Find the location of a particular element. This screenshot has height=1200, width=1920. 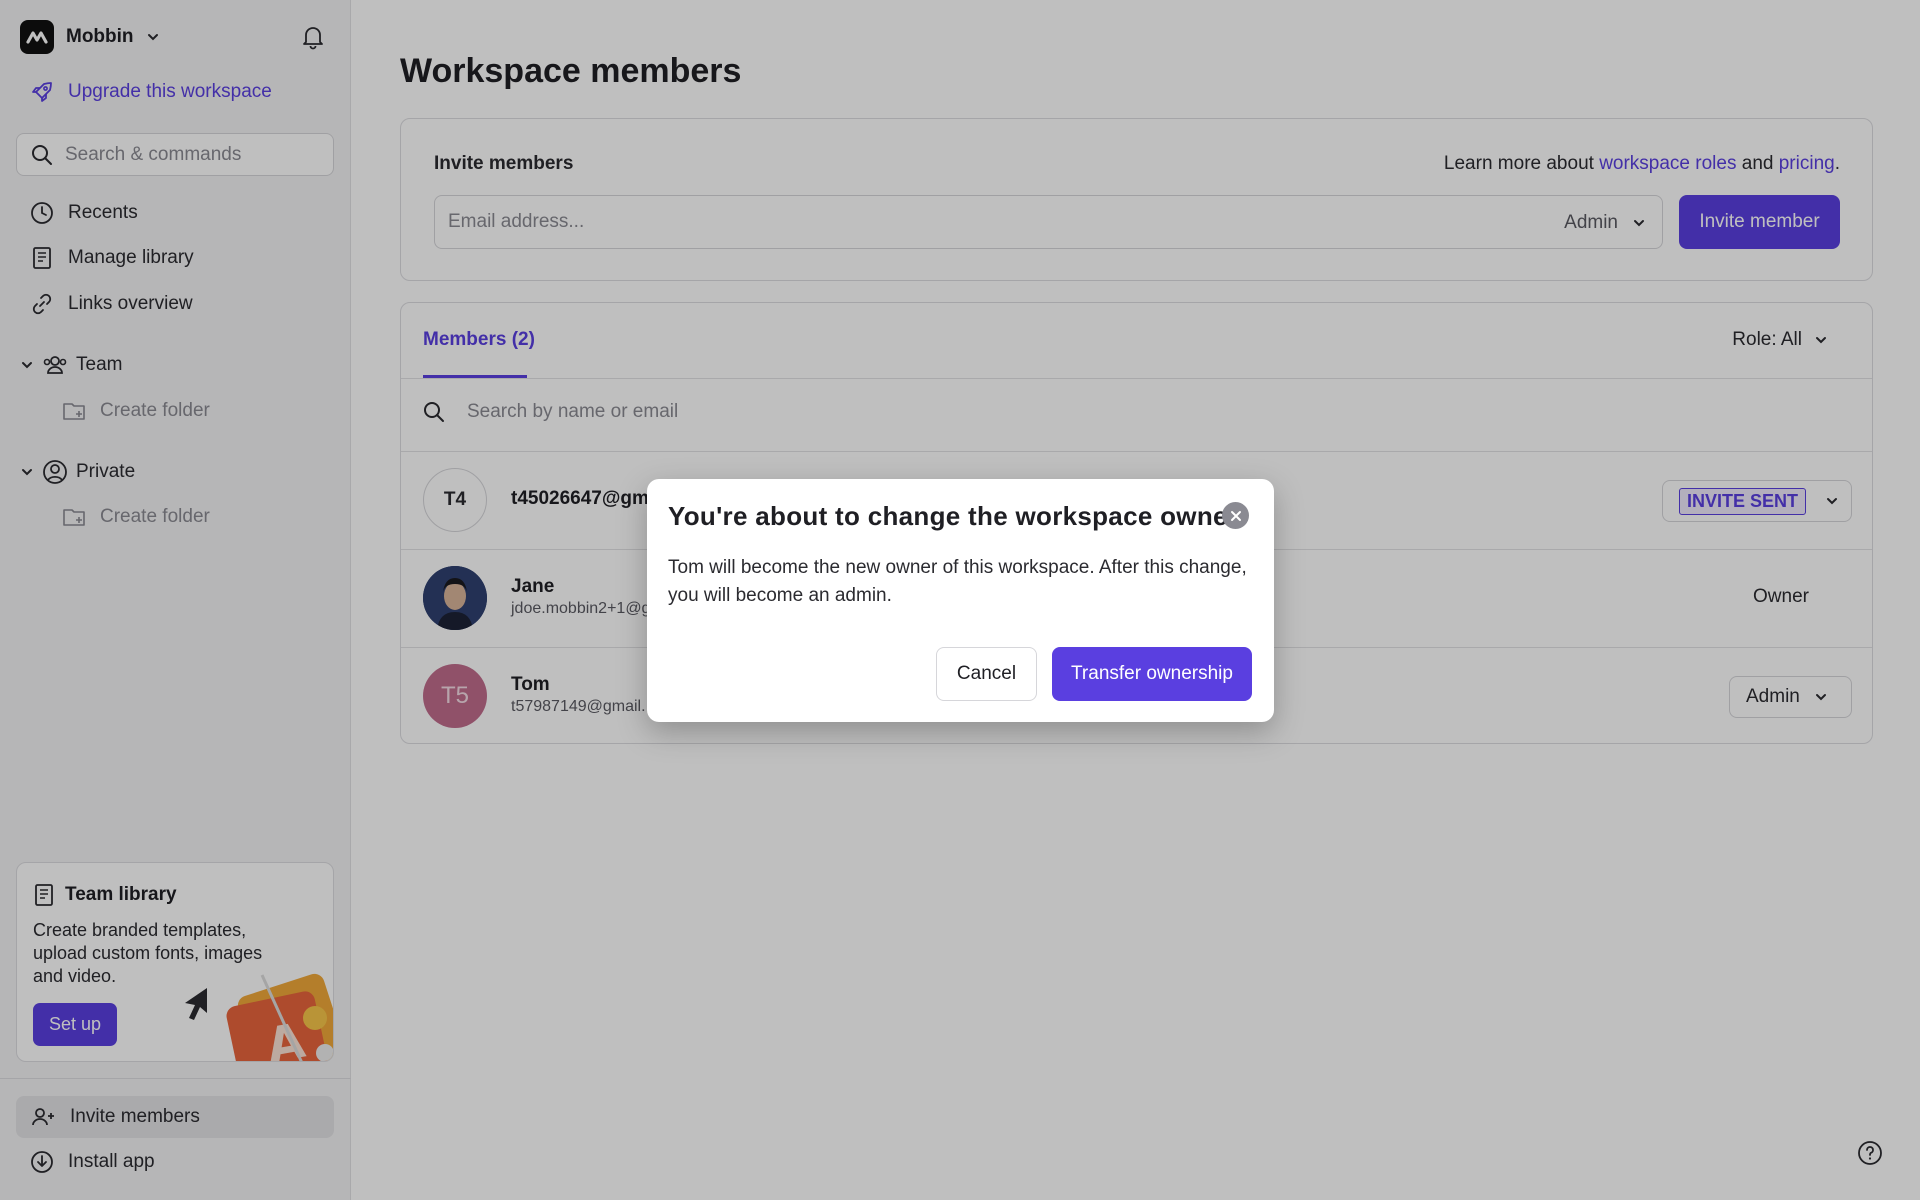

close-icon is located at coordinates (1235, 515).